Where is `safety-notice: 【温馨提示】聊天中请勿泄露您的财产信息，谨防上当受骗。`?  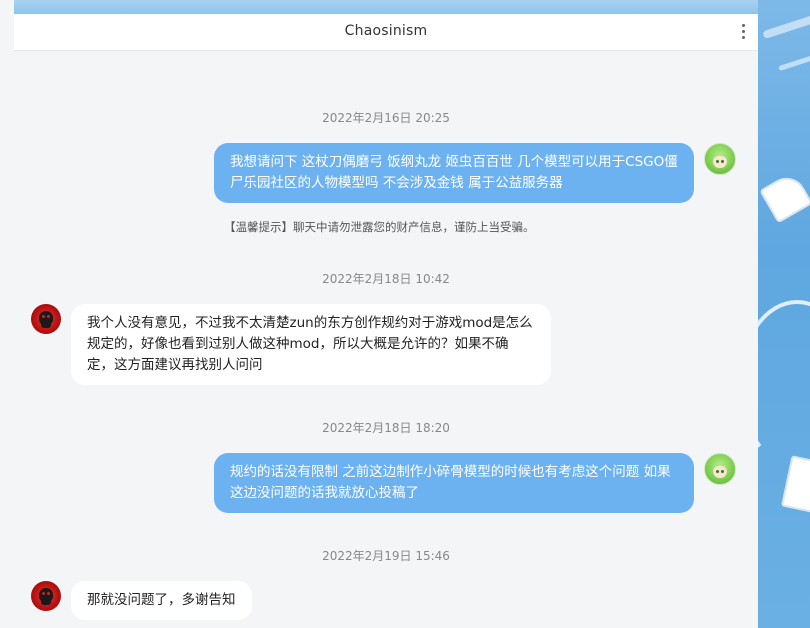 safety-notice: 【温馨提示】聊天中请勿泄露您的财产信息，谨防上当受骗。 is located at coordinates (379, 227).